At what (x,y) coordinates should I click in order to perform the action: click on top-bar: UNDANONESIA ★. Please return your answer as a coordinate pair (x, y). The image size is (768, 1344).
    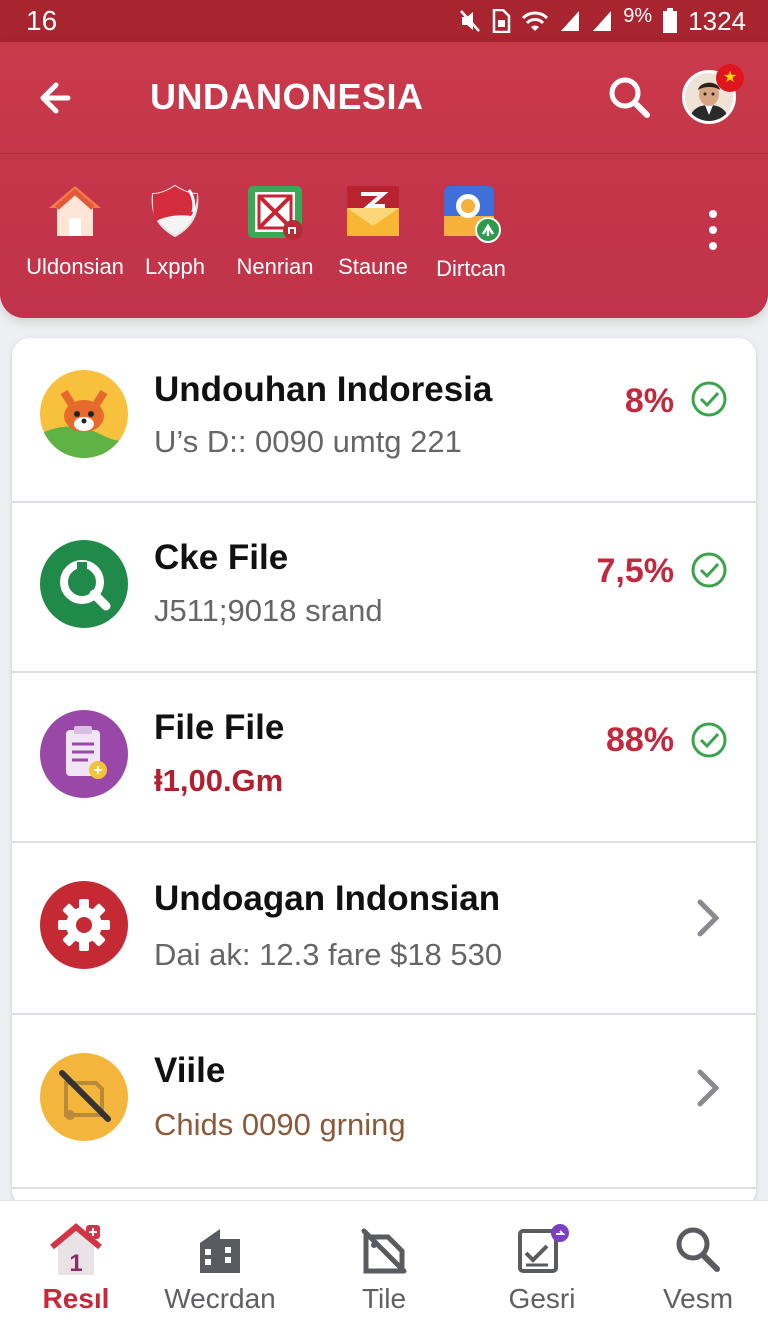
    Looking at the image, I should click on (384, 98).